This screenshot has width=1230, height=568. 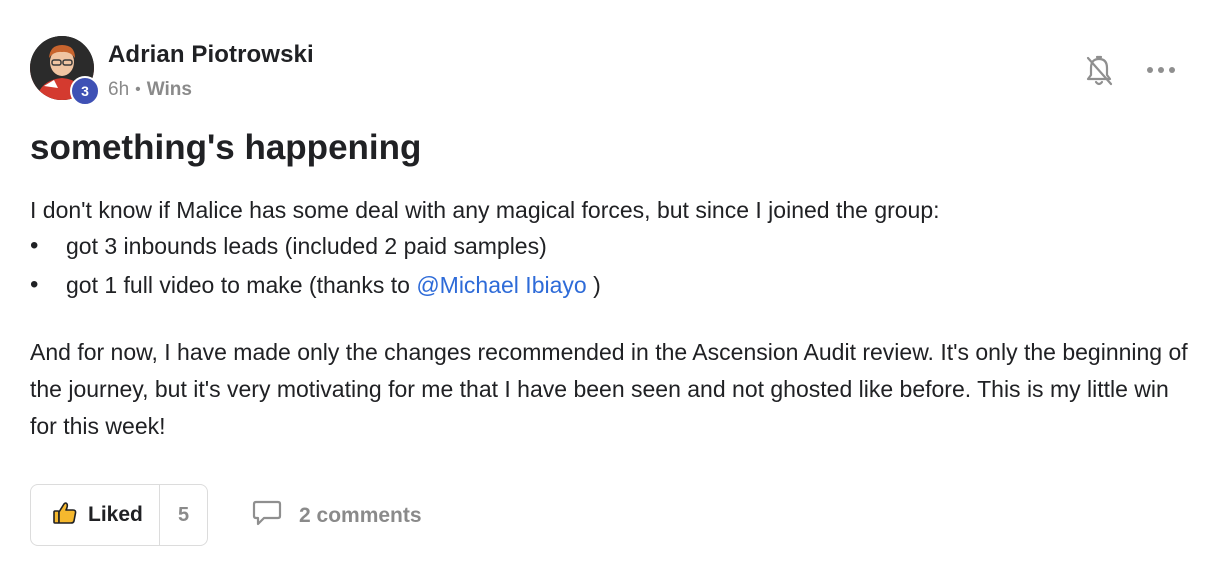 I want to click on mention-link: @Michael Ibiayo, so click(x=501, y=285).